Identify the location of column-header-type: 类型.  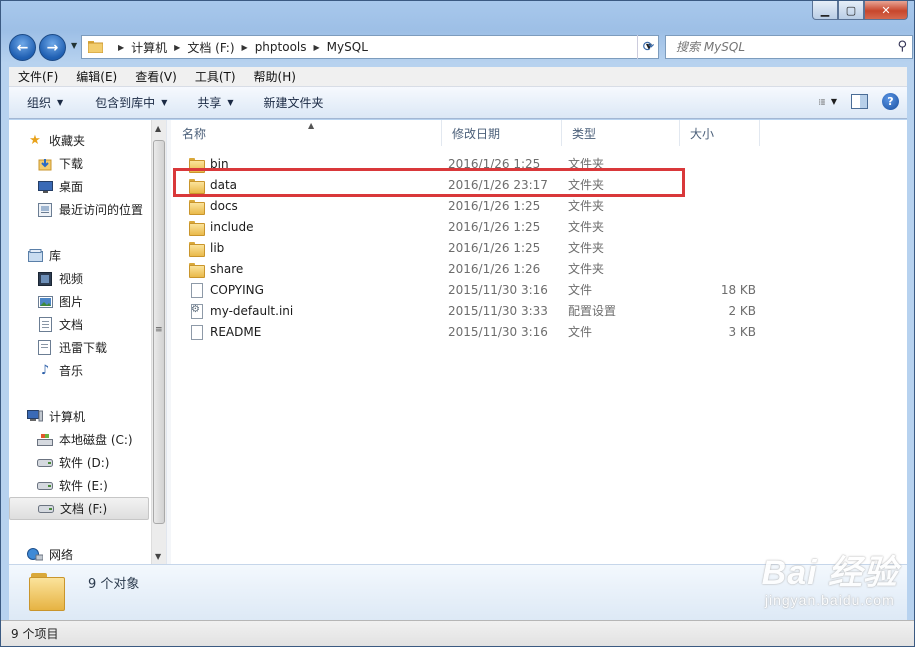
(621, 133).